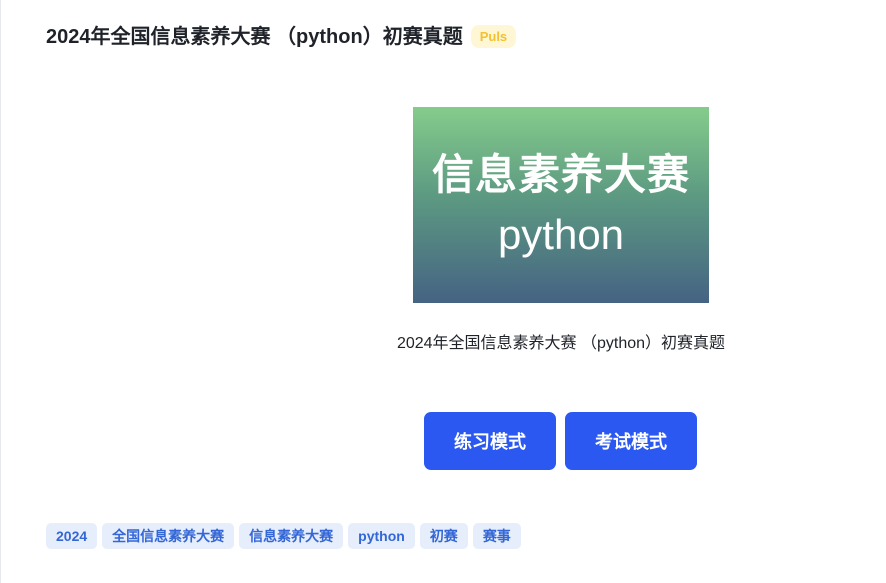 The image size is (886, 583). What do you see at coordinates (254, 37) in the screenshot?
I see `page-title: 2024年全国信息素养大赛 （python）初赛真题` at bounding box center [254, 37].